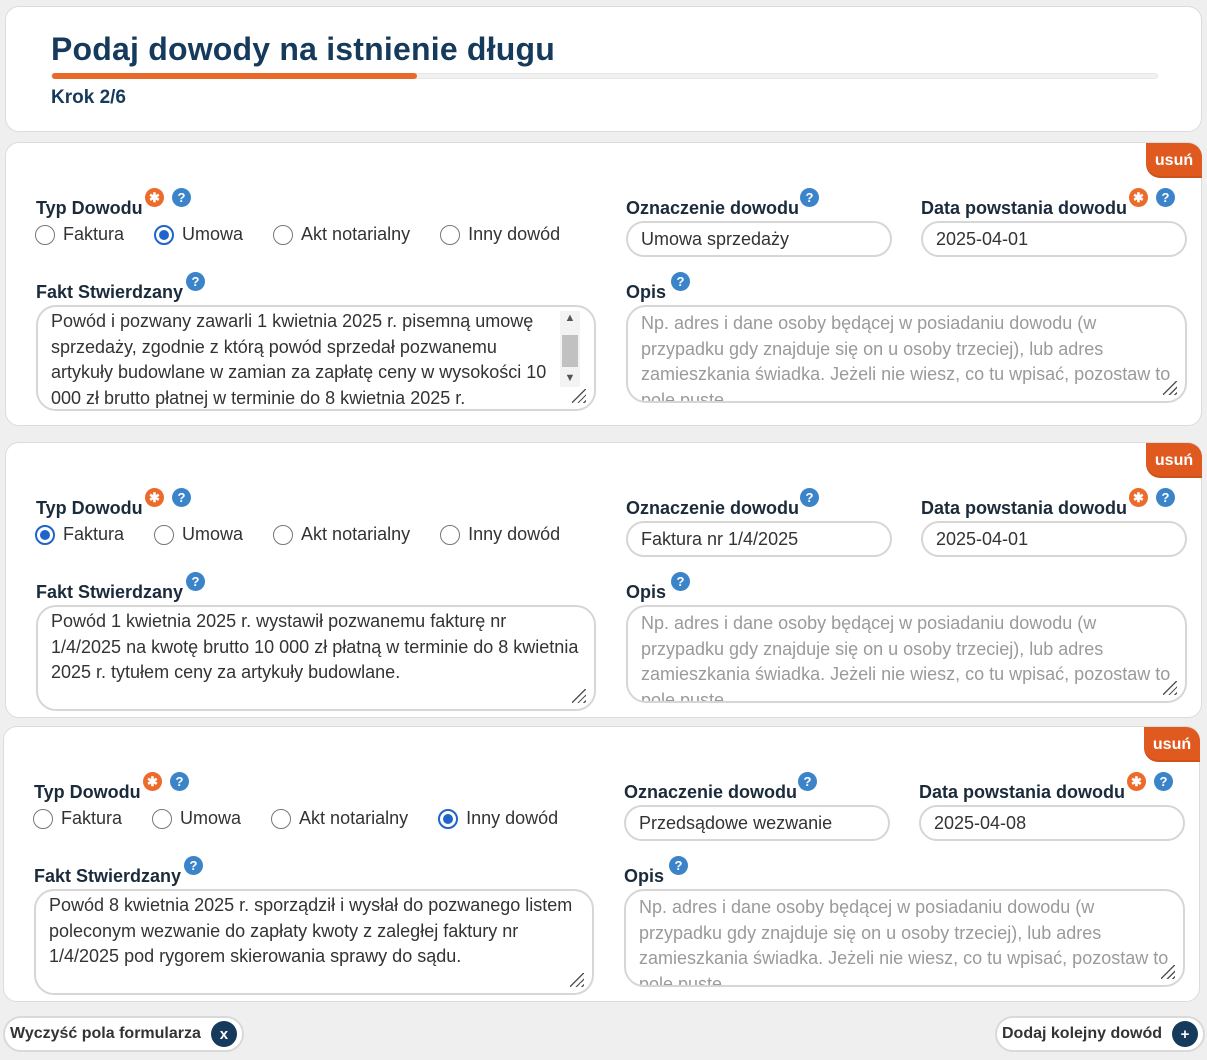  What do you see at coordinates (303, 49) in the screenshot?
I see `page-title: Podaj dowody na istnienie długu` at bounding box center [303, 49].